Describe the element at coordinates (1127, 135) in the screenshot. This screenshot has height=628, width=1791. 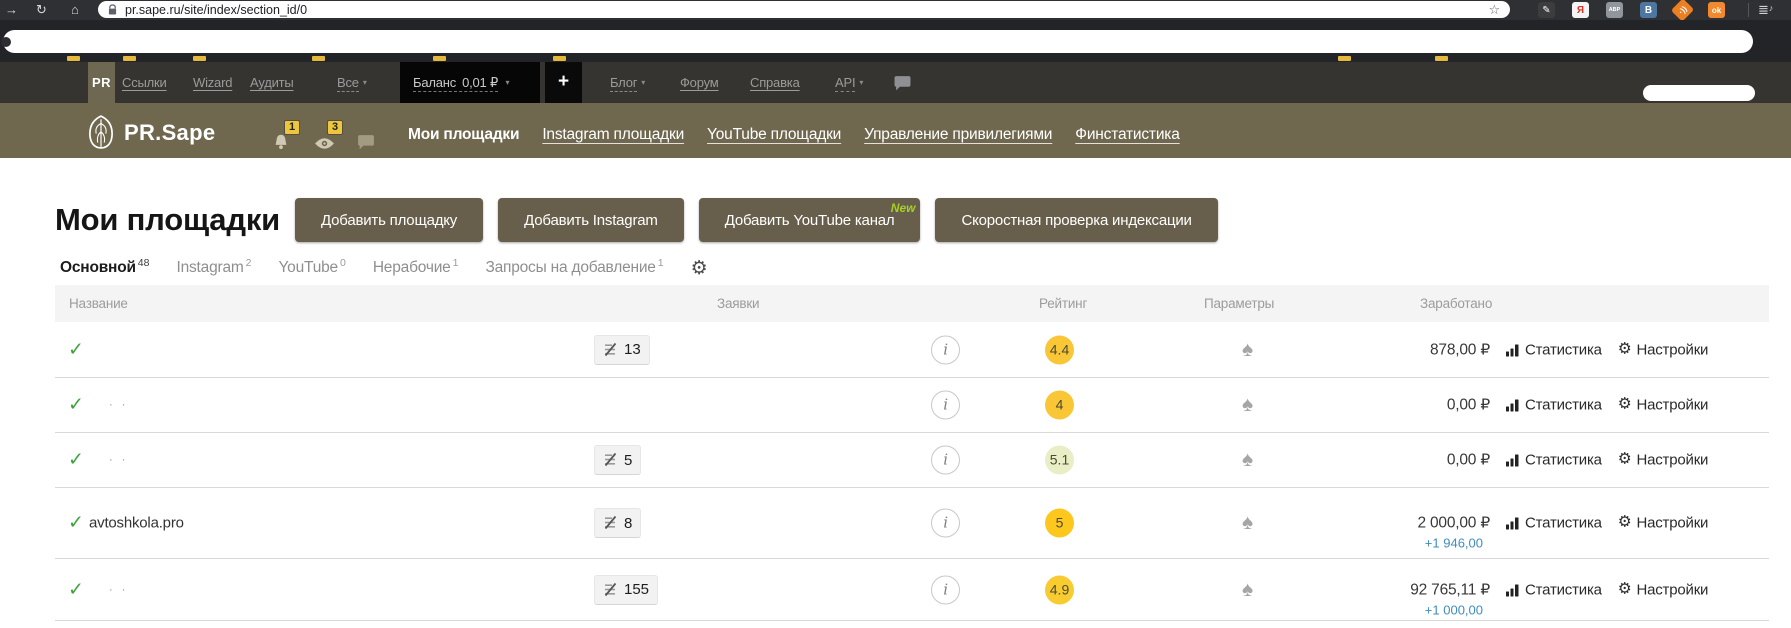
I see `nav-finstats: Финстатистика` at that location.